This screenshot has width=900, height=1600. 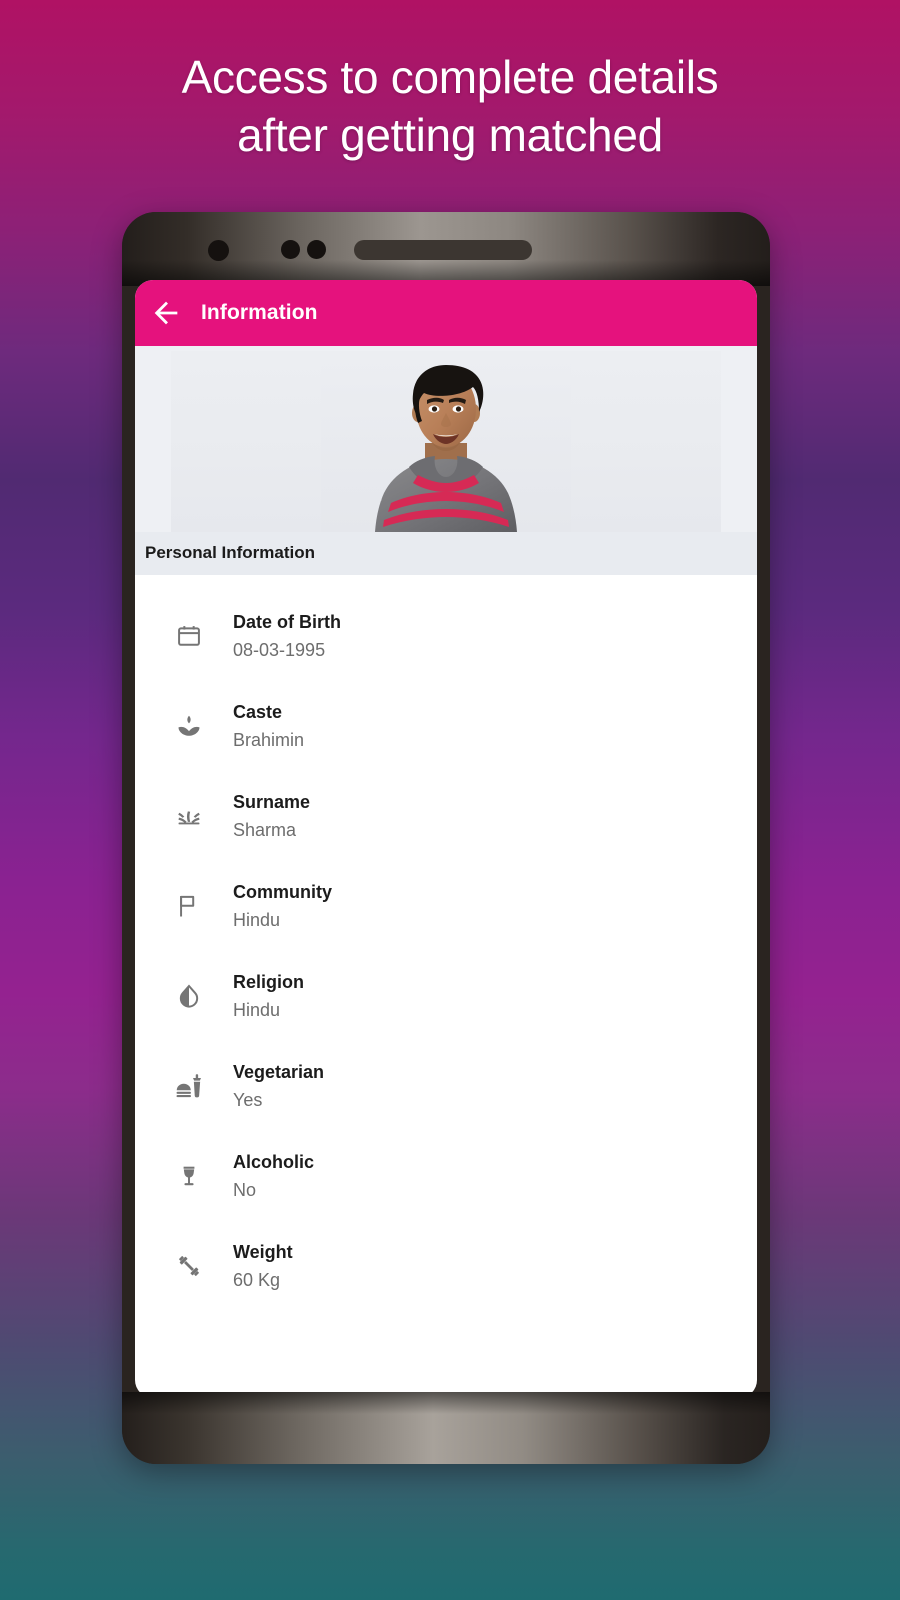 What do you see at coordinates (446, 1428) in the screenshot?
I see `phone-bottom-bezel` at bounding box center [446, 1428].